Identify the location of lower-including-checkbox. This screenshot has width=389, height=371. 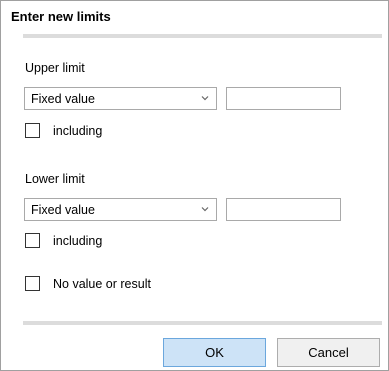
(32, 240).